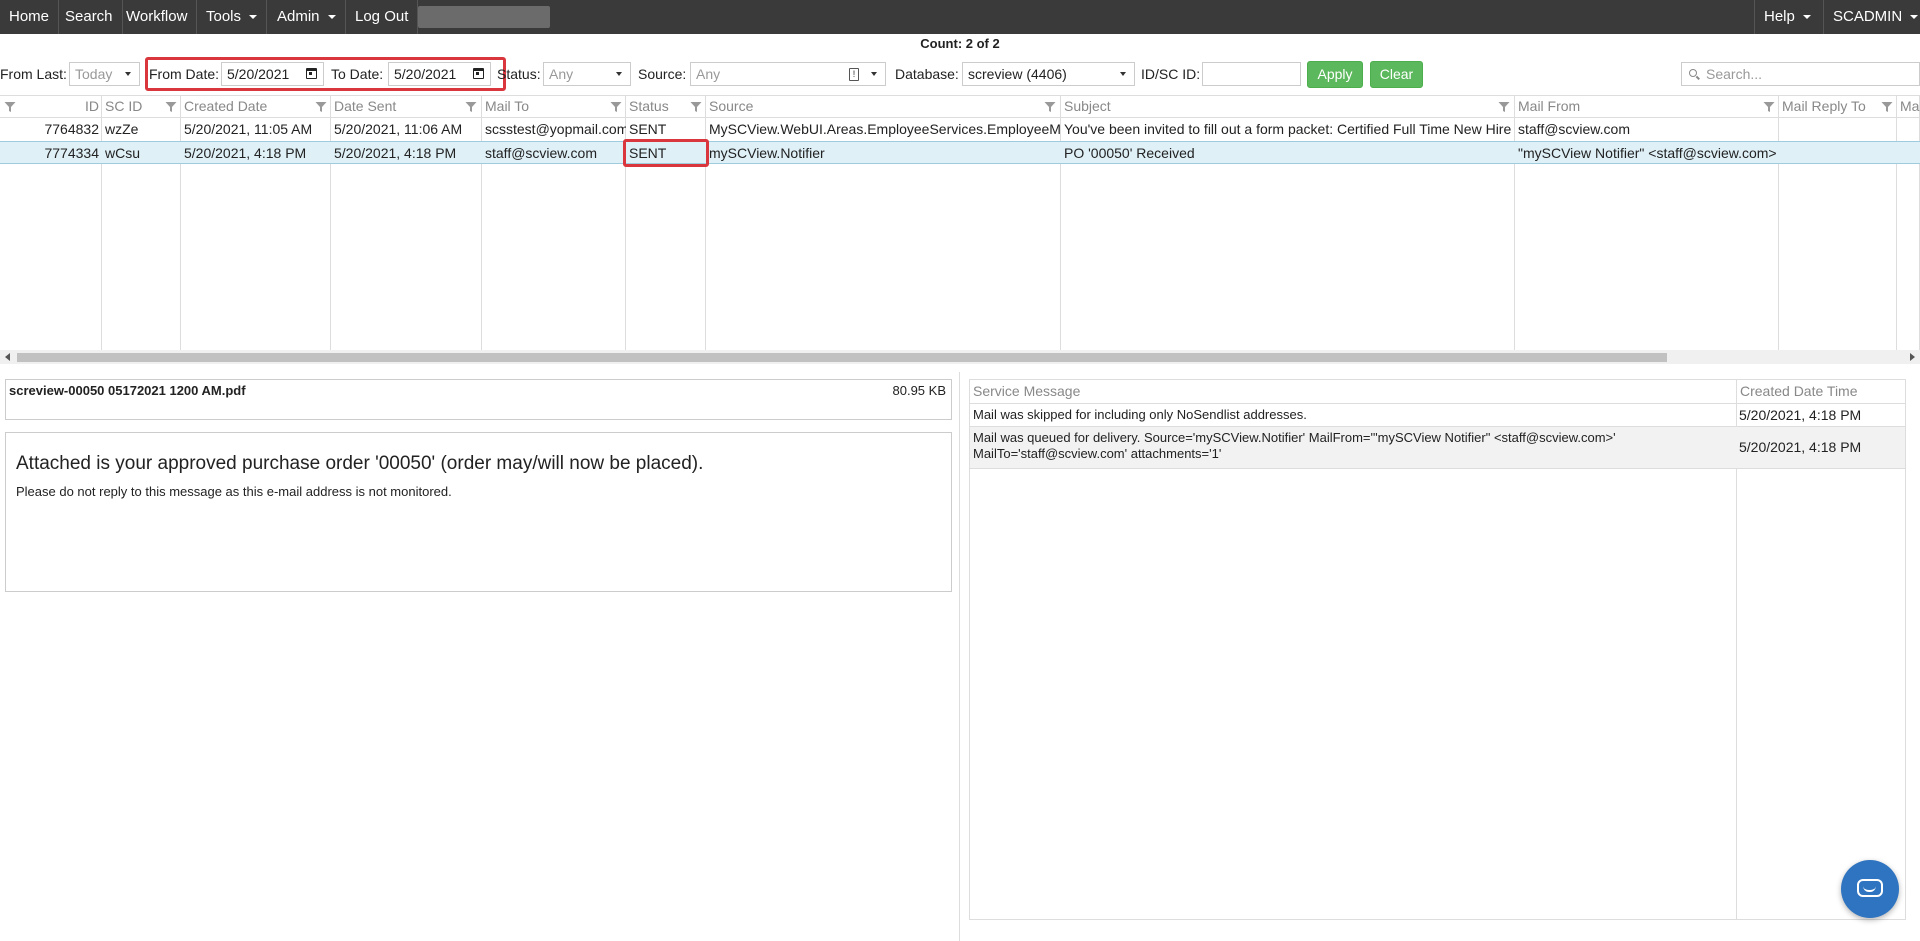  What do you see at coordinates (1647, 153) in the screenshot?
I see `cell-mail-from: "mySCView Notifier" <staff@scview.com>` at bounding box center [1647, 153].